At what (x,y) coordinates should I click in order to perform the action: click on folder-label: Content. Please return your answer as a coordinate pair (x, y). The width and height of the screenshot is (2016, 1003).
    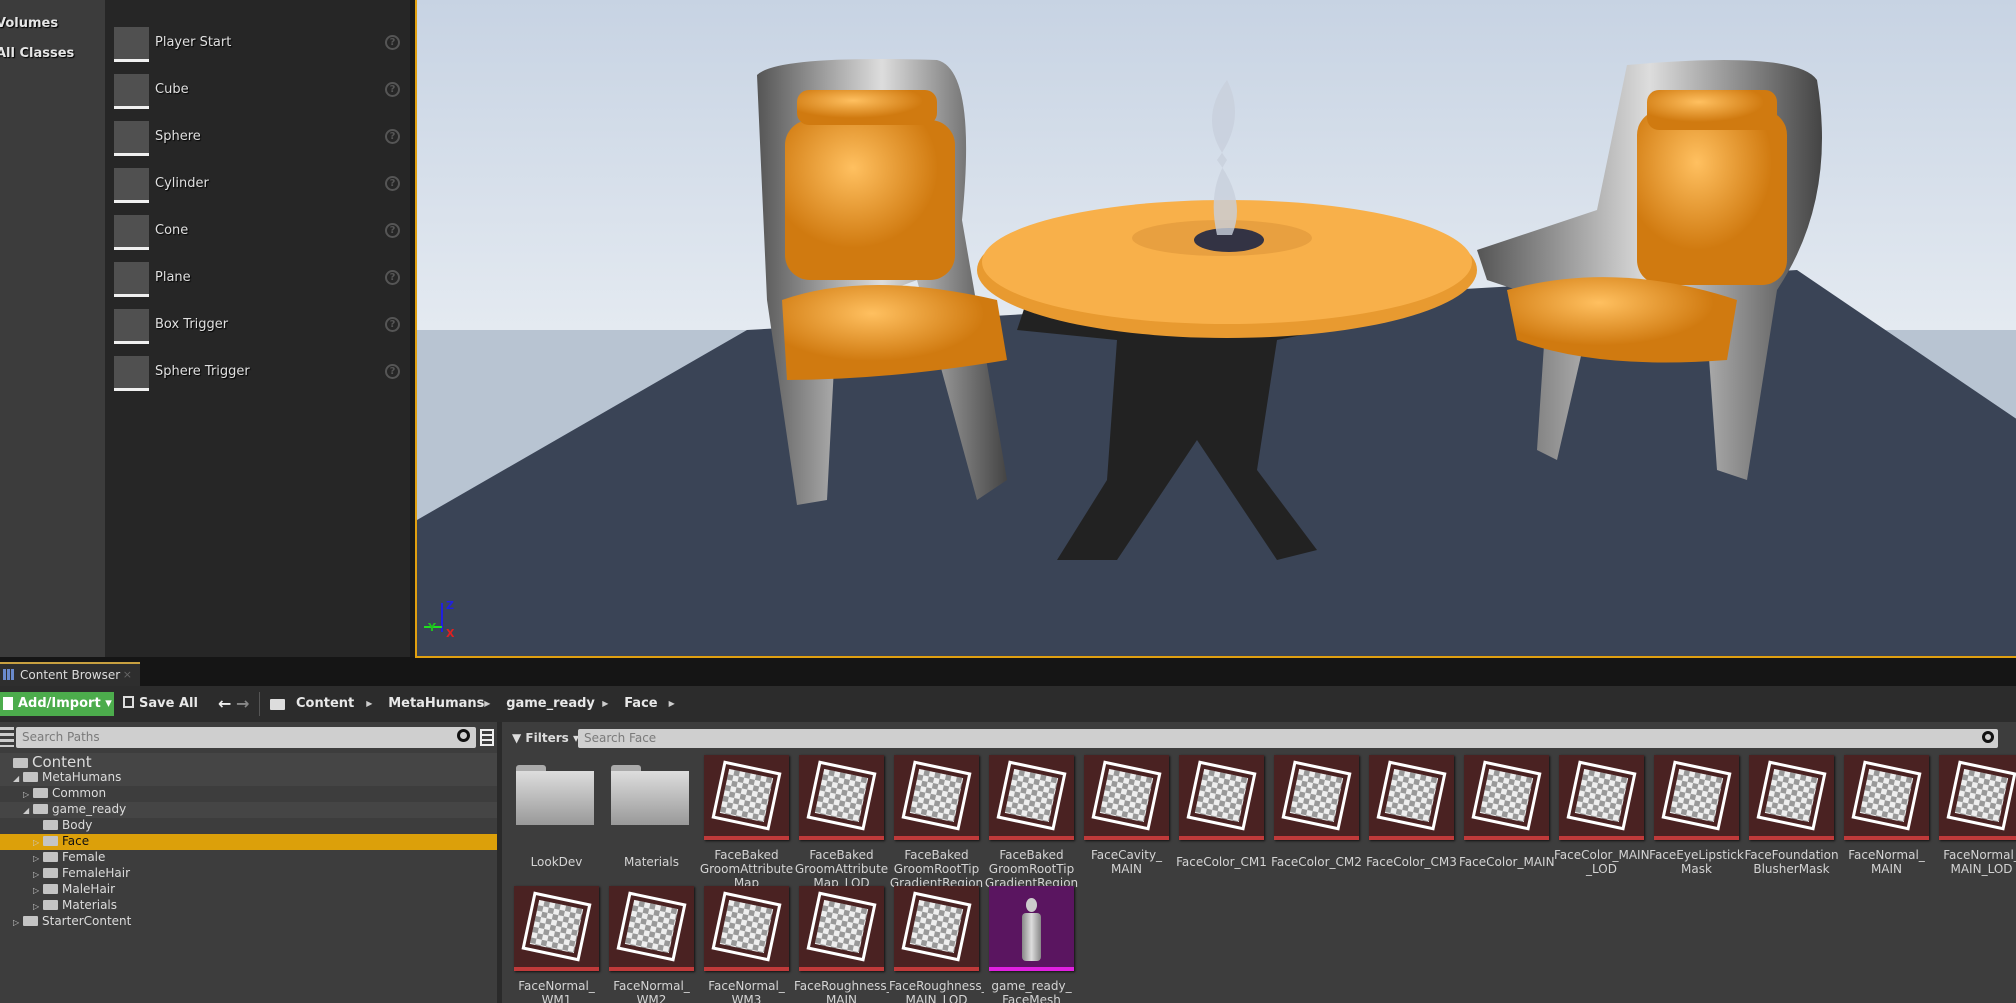
    Looking at the image, I should click on (62, 762).